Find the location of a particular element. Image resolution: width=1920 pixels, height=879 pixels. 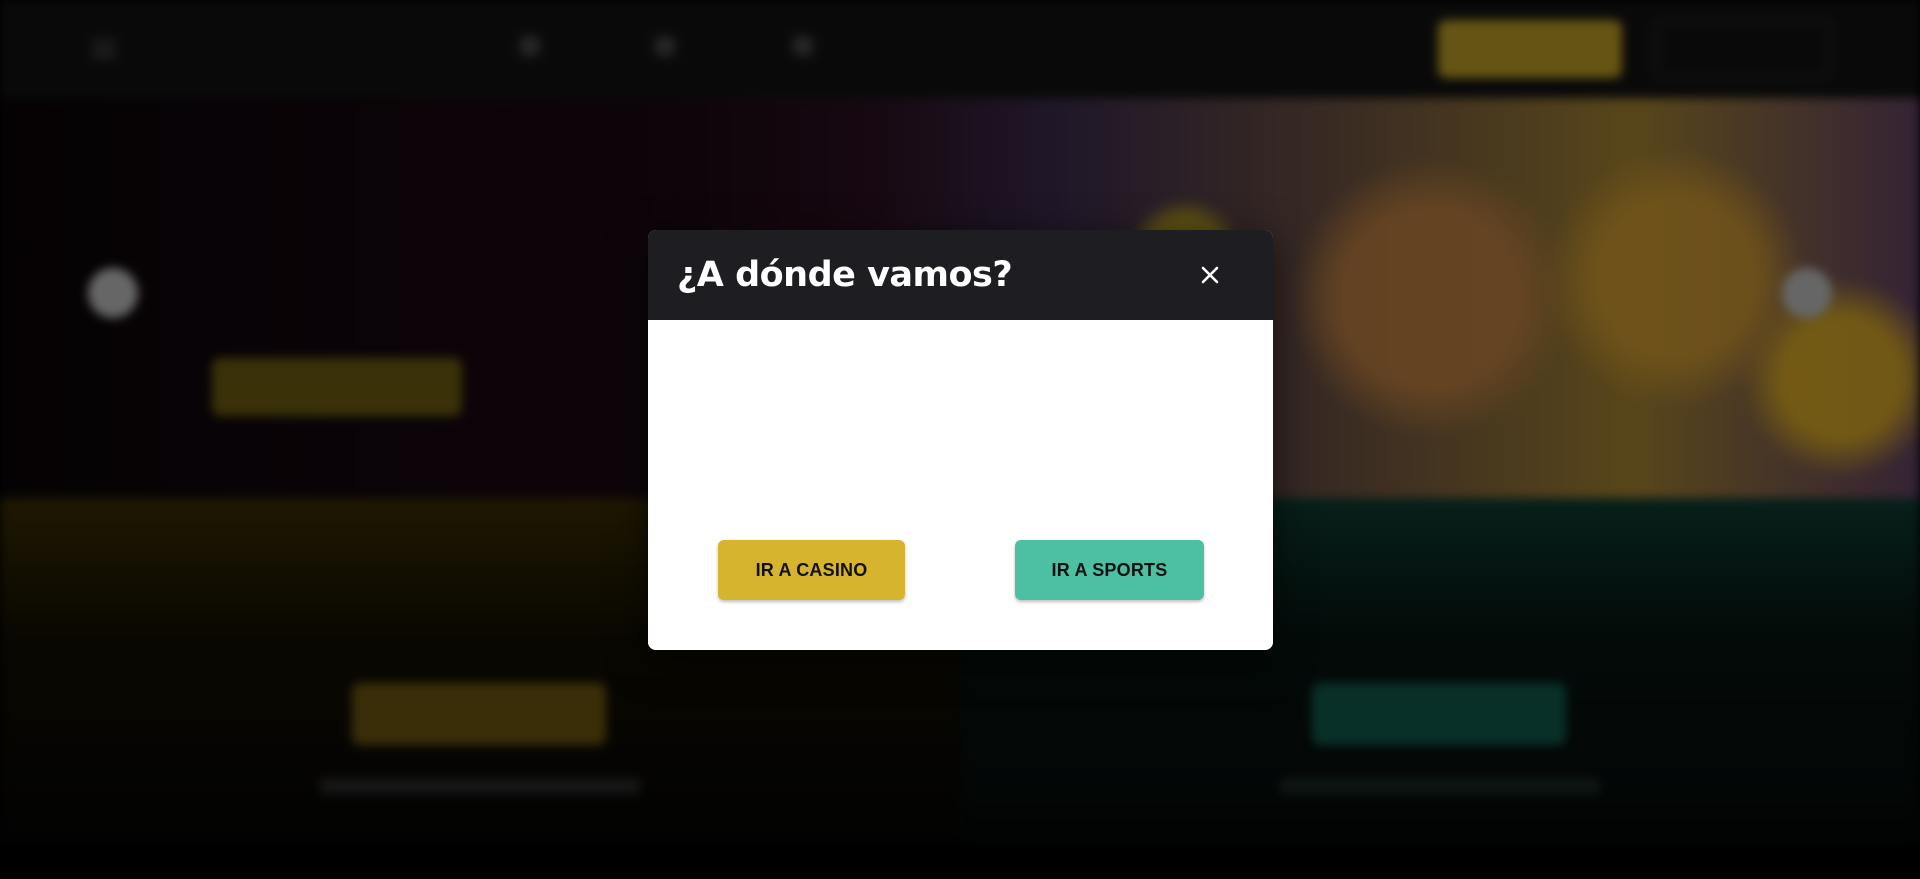

close-icon is located at coordinates (1210, 275).